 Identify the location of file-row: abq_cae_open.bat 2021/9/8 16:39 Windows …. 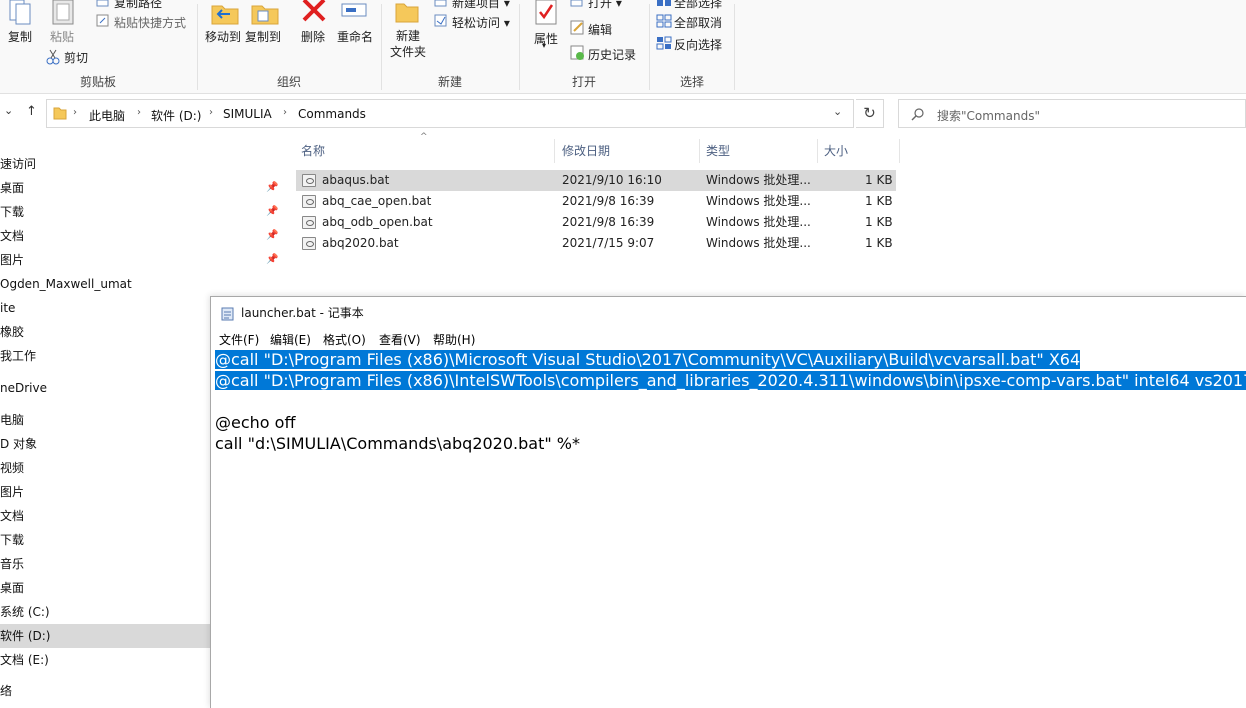
(596, 201).